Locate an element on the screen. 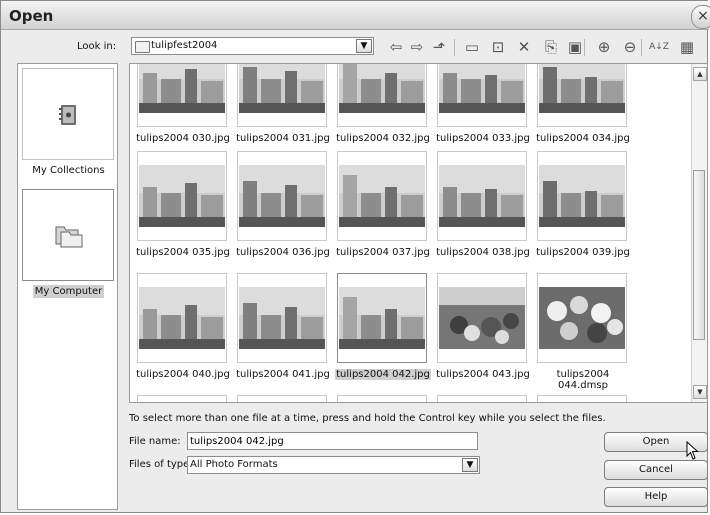  file-name-text: tulips2004 044.dmsp is located at coordinates (583, 380).